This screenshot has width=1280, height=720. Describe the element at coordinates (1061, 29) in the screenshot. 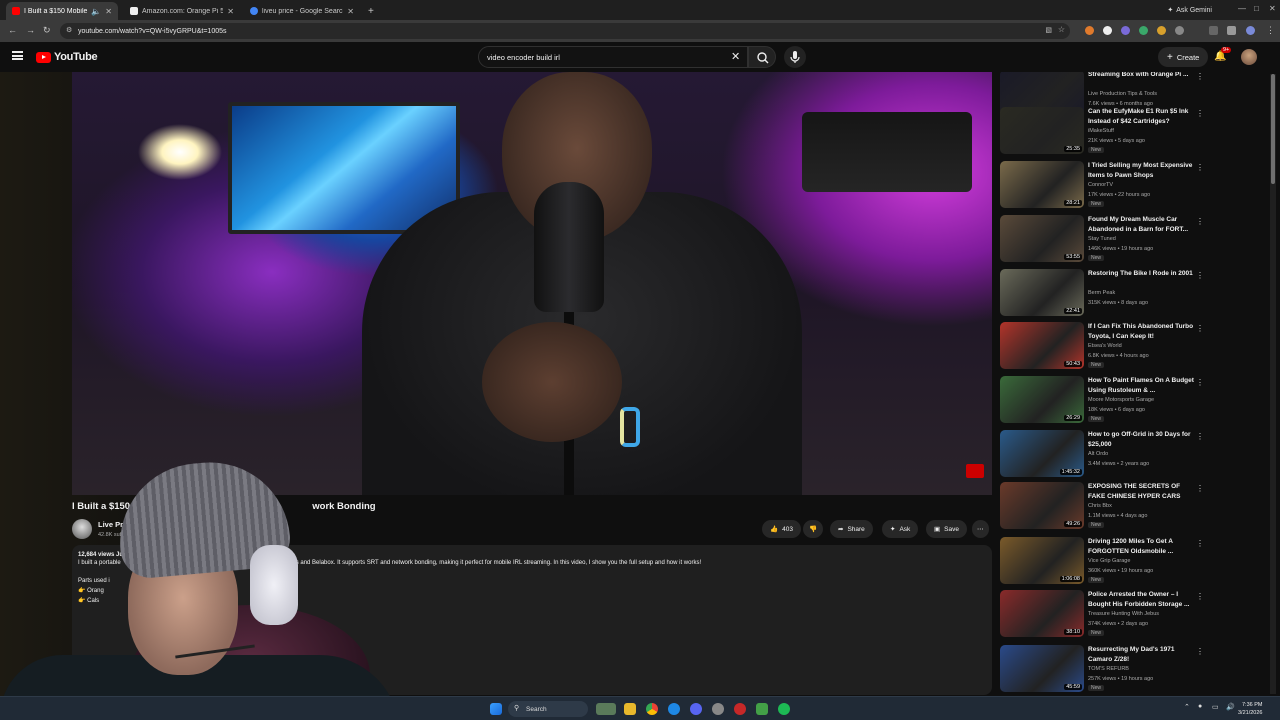

I see `bookmark-star-icon: ☆` at that location.